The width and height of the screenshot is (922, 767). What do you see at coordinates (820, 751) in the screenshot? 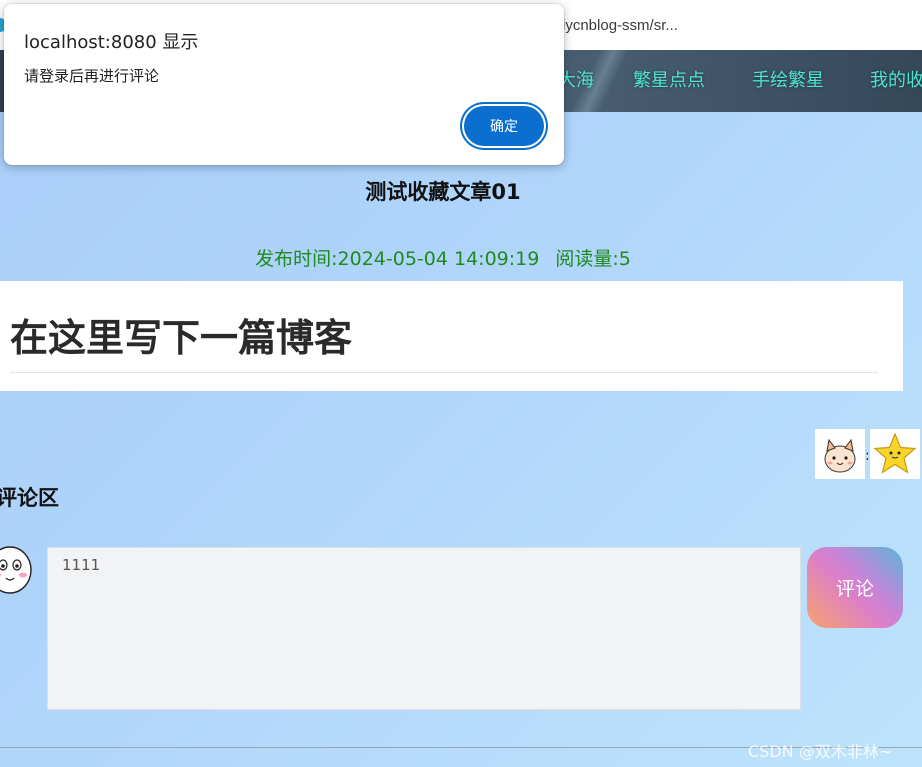
I see `watermark: CSDN @双木非林~` at bounding box center [820, 751].